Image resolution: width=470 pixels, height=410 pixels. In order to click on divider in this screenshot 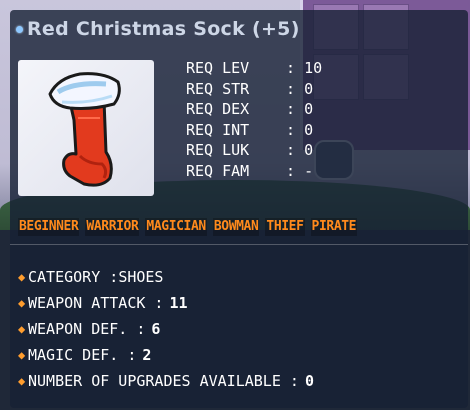, I will do `click(239, 244)`.